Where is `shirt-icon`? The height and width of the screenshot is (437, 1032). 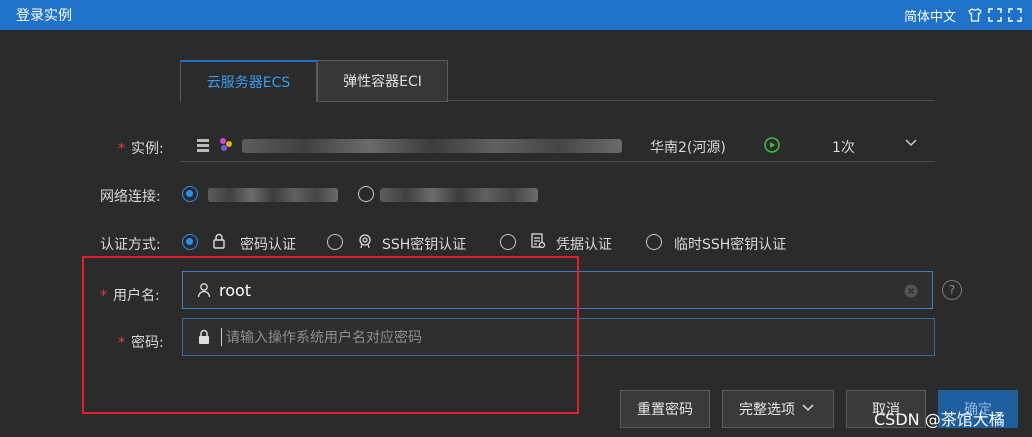
shirt-icon is located at coordinates (975, 15).